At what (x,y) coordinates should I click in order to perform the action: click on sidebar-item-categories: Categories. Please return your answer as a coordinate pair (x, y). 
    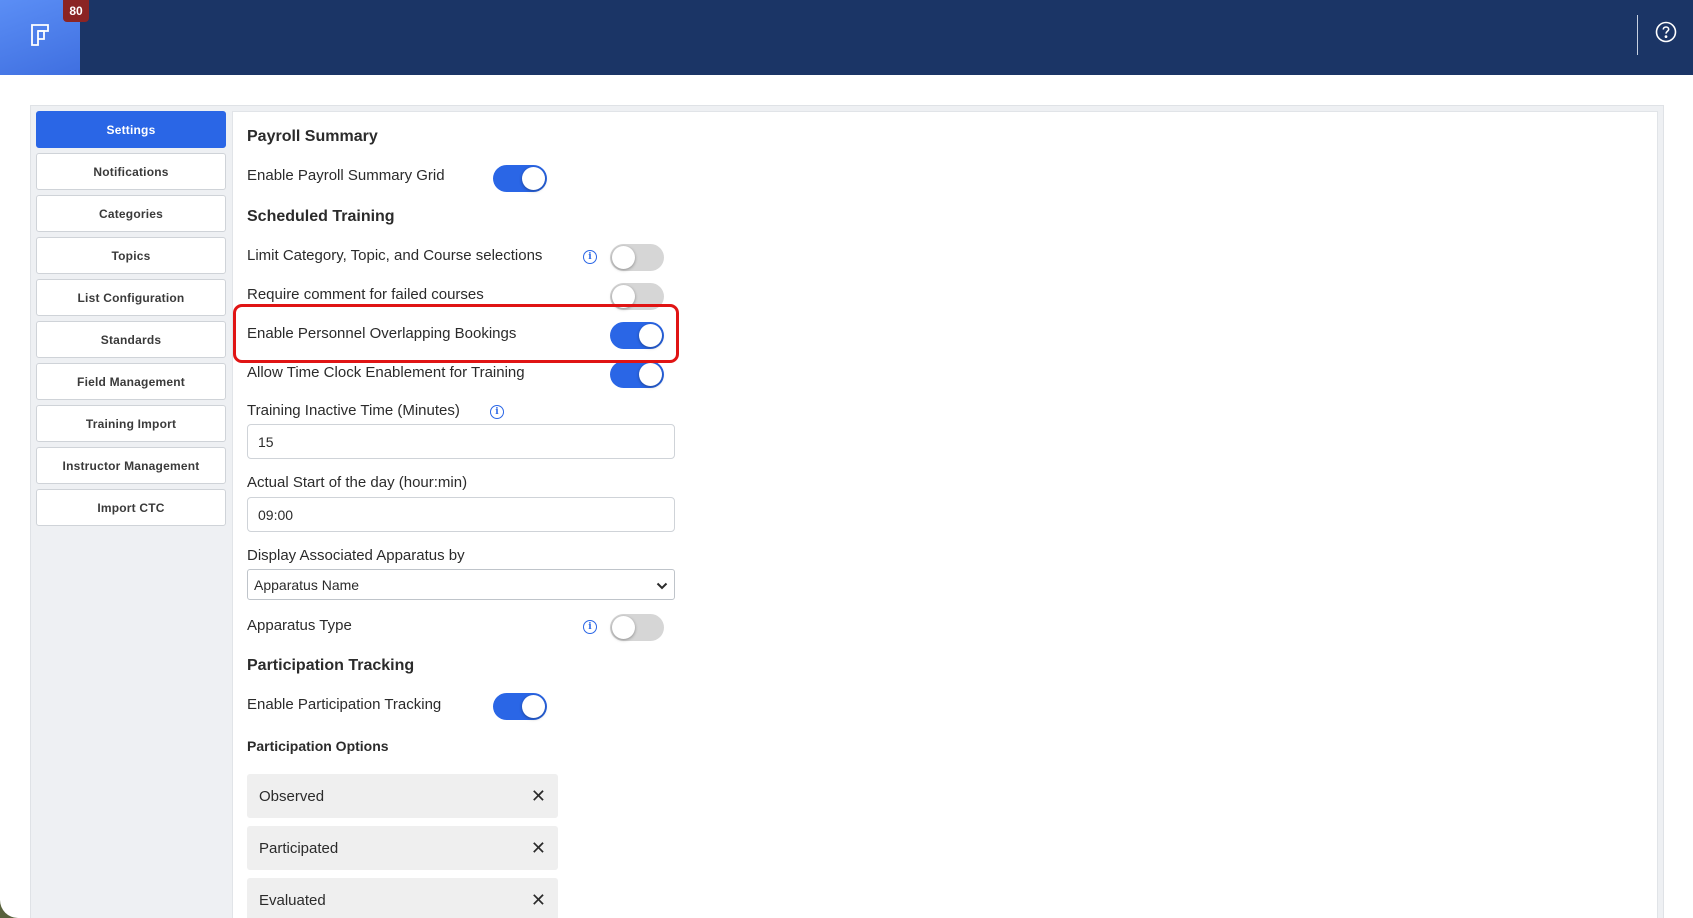
    Looking at the image, I should click on (131, 213).